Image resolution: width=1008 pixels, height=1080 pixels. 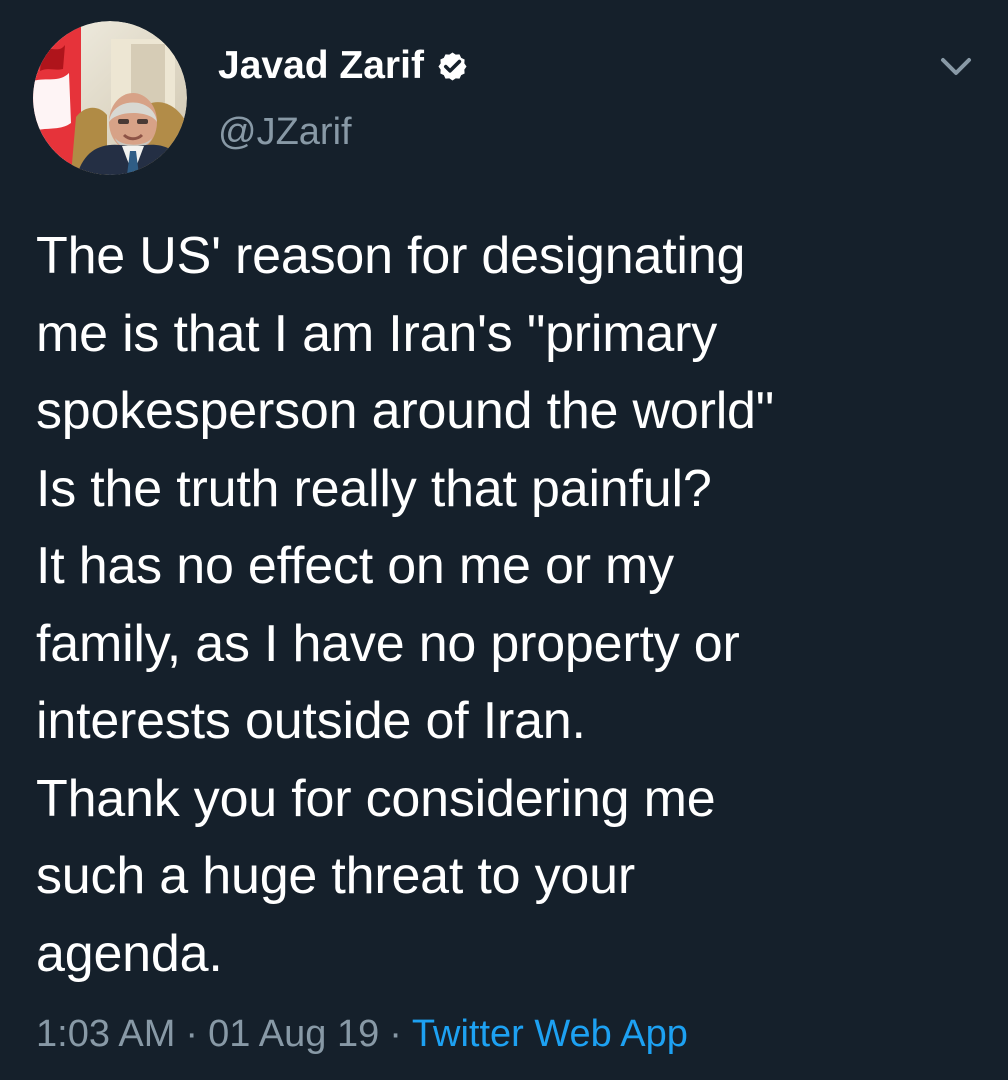 I want to click on tweet-text-line: me is that I am Iran's "primary, so click(x=377, y=333).